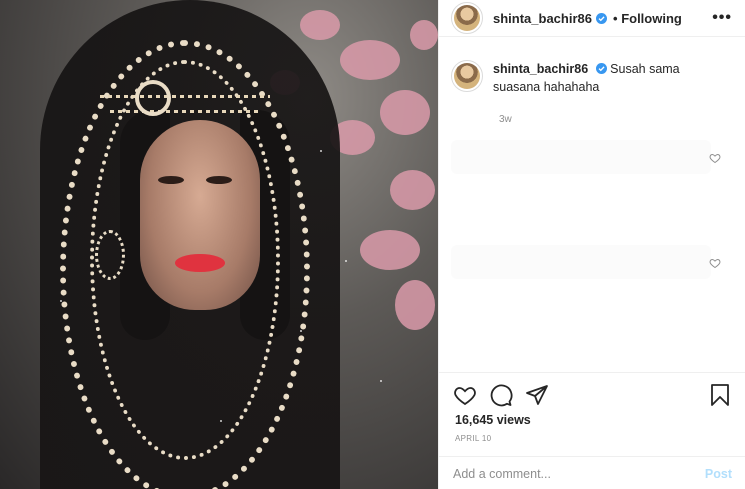 Image resolution: width=745 pixels, height=489 pixels. I want to click on caption-username: shinta_bachir86, so click(540, 69).